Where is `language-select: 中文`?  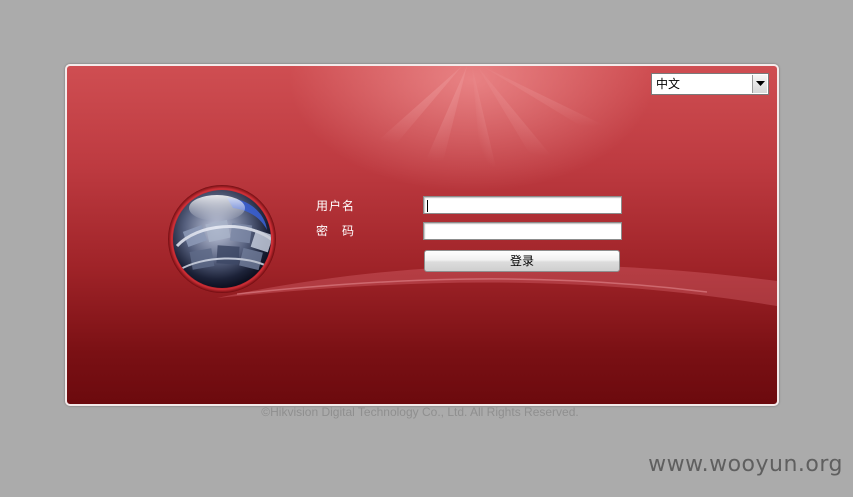
language-select: 中文 is located at coordinates (710, 84).